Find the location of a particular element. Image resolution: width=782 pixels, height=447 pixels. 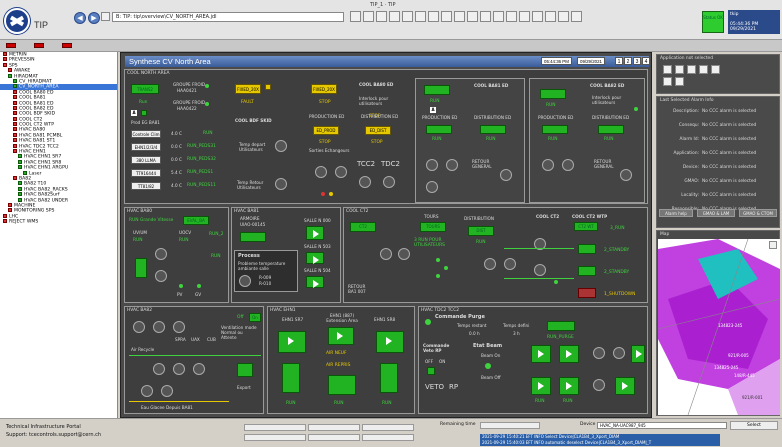

row-button: Controle Clim is located at coordinates (146, 134).